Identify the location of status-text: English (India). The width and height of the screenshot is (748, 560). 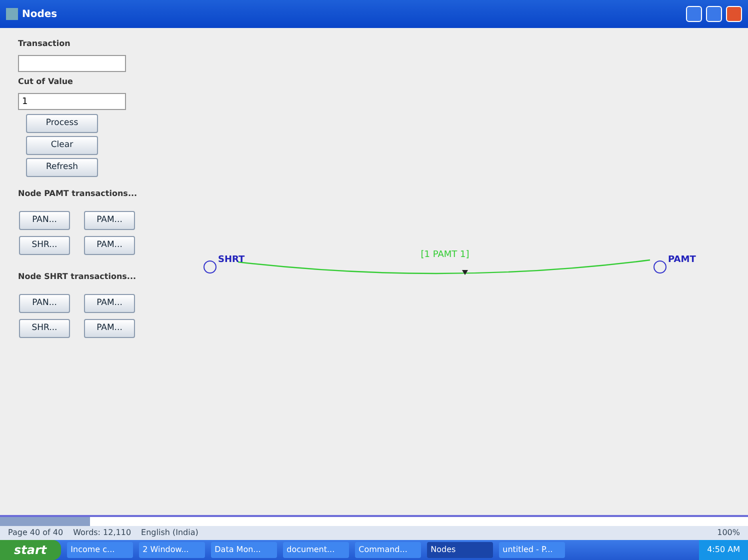
(169, 533).